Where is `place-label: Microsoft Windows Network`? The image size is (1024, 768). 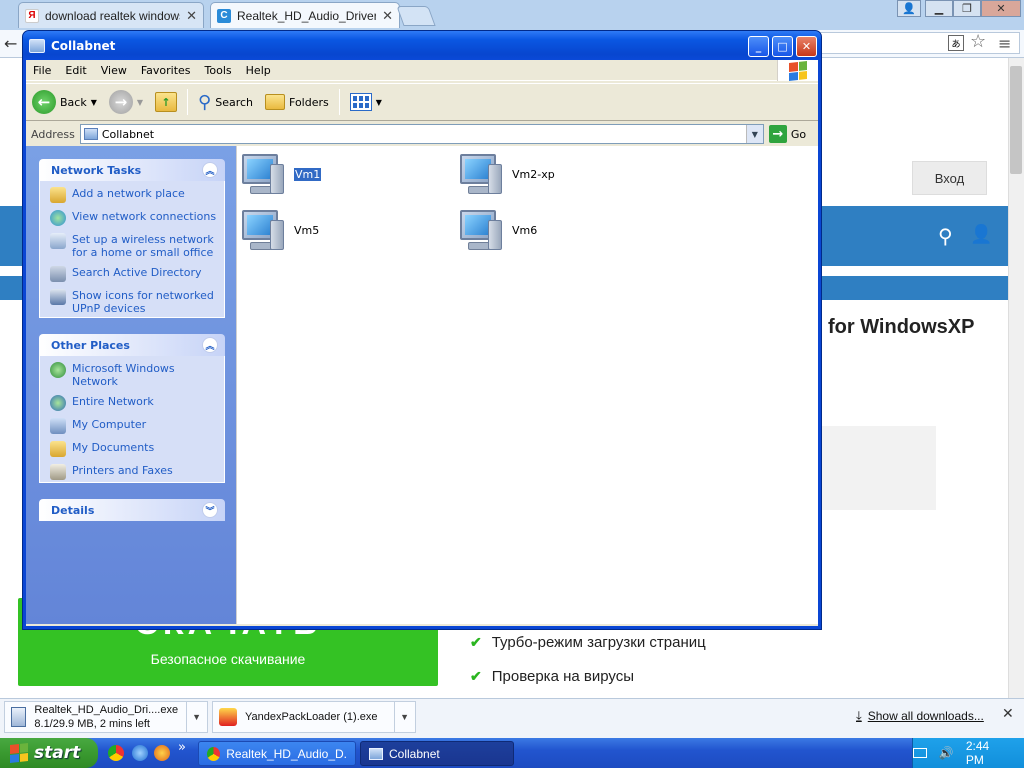 place-label: Microsoft Windows Network is located at coordinates (123, 375).